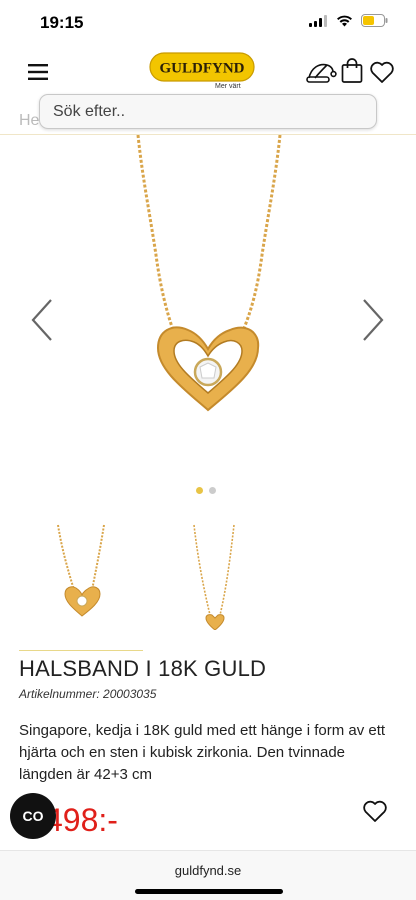 The width and height of the screenshot is (416, 900). Describe the element at coordinates (374, 20) in the screenshot. I see `battery-icon` at that location.